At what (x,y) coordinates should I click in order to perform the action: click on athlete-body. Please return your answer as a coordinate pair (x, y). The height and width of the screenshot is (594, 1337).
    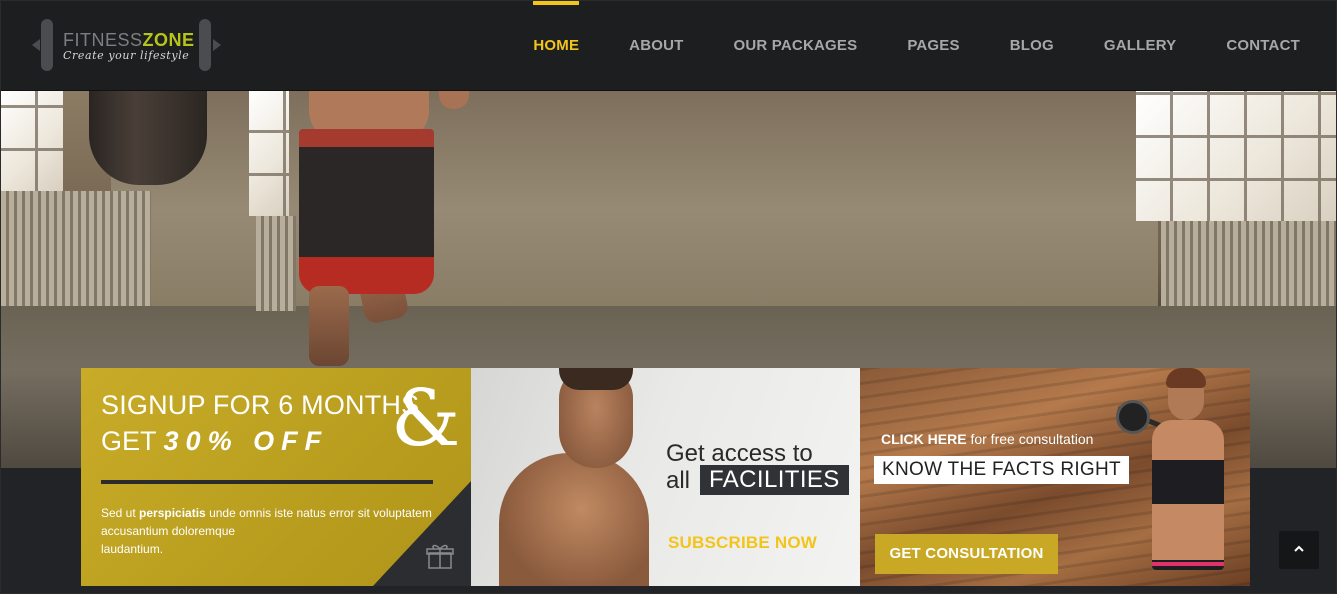
    Looking at the image, I should click on (574, 519).